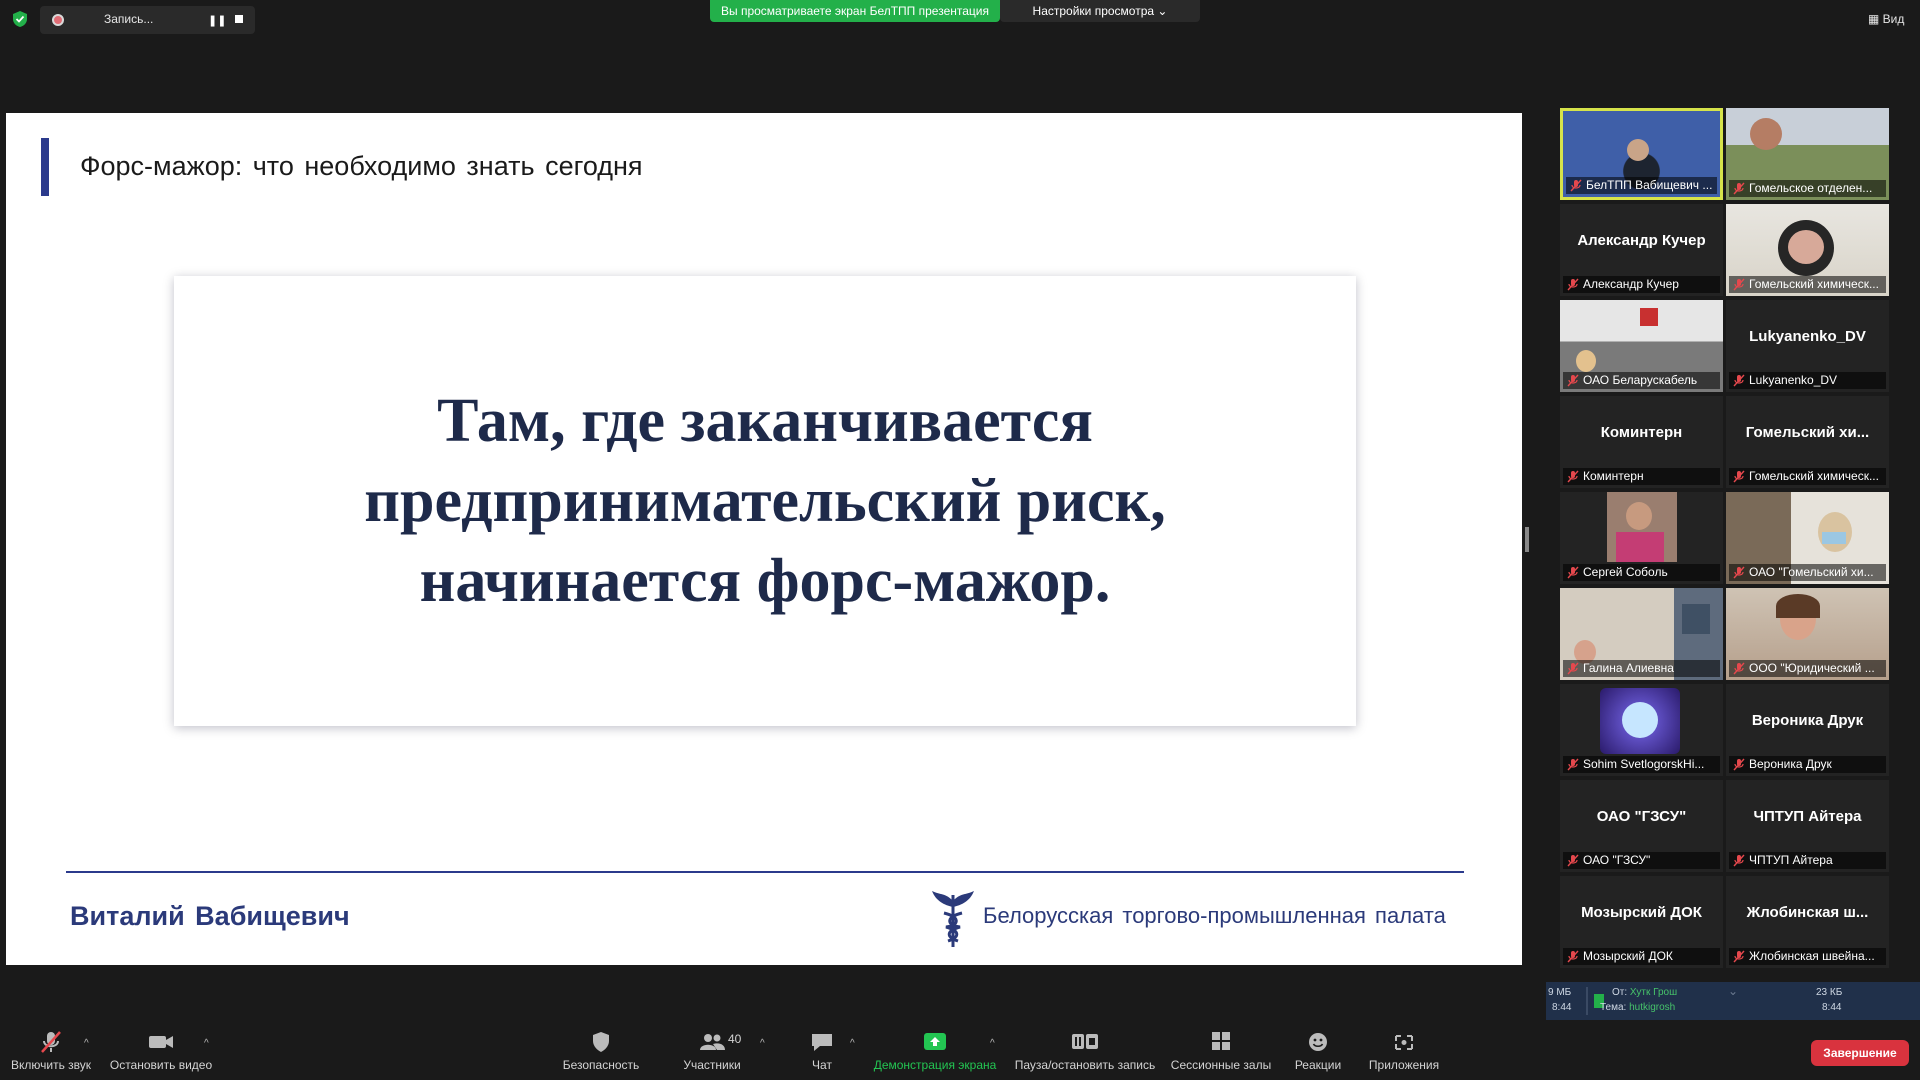 The image size is (1920, 1080). What do you see at coordinates (1631, 284) in the screenshot?
I see `participant-name: Александр Кучер` at bounding box center [1631, 284].